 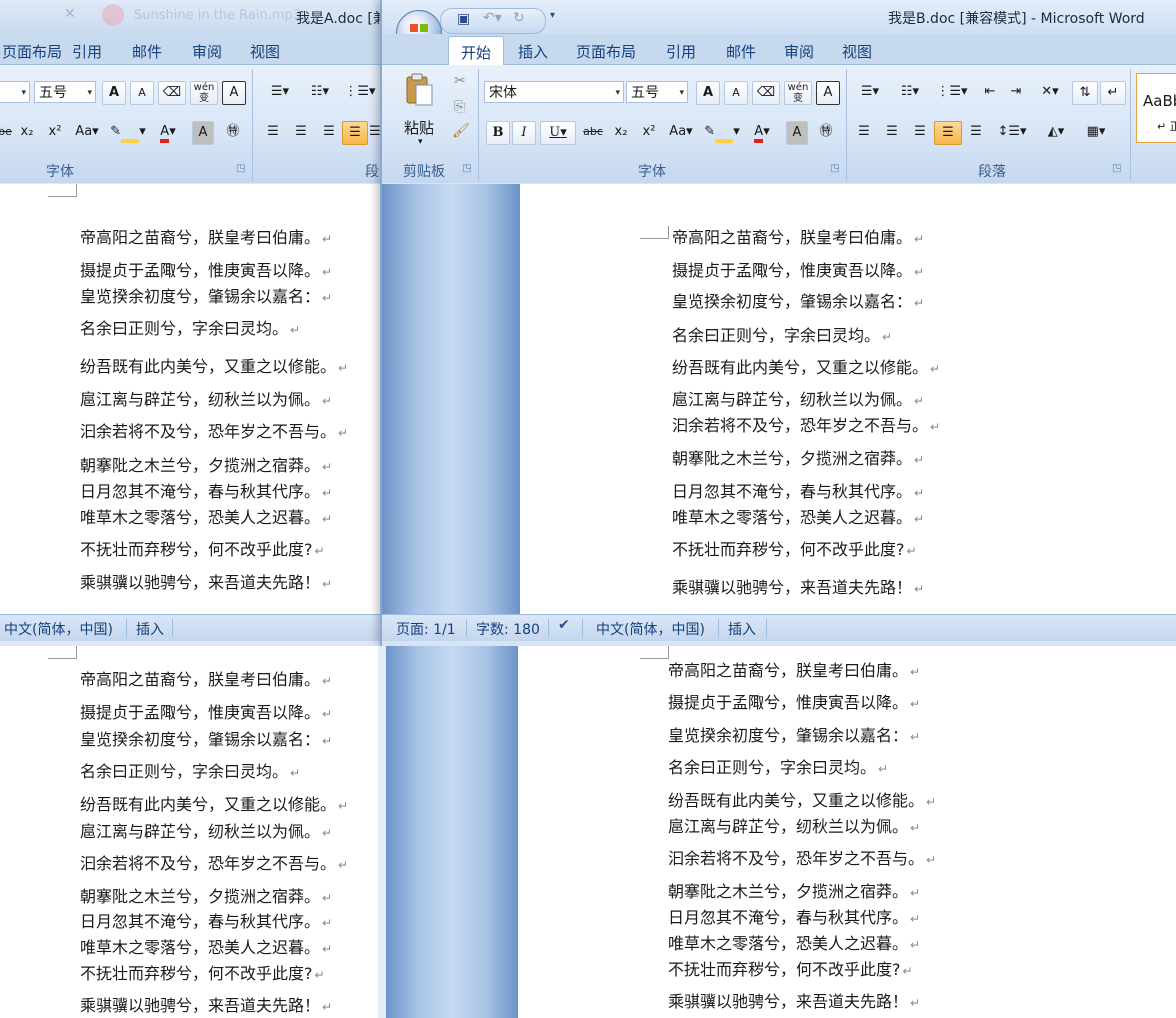 What do you see at coordinates (492, 18) in the screenshot?
I see `undo-icon: ↶▾` at bounding box center [492, 18].